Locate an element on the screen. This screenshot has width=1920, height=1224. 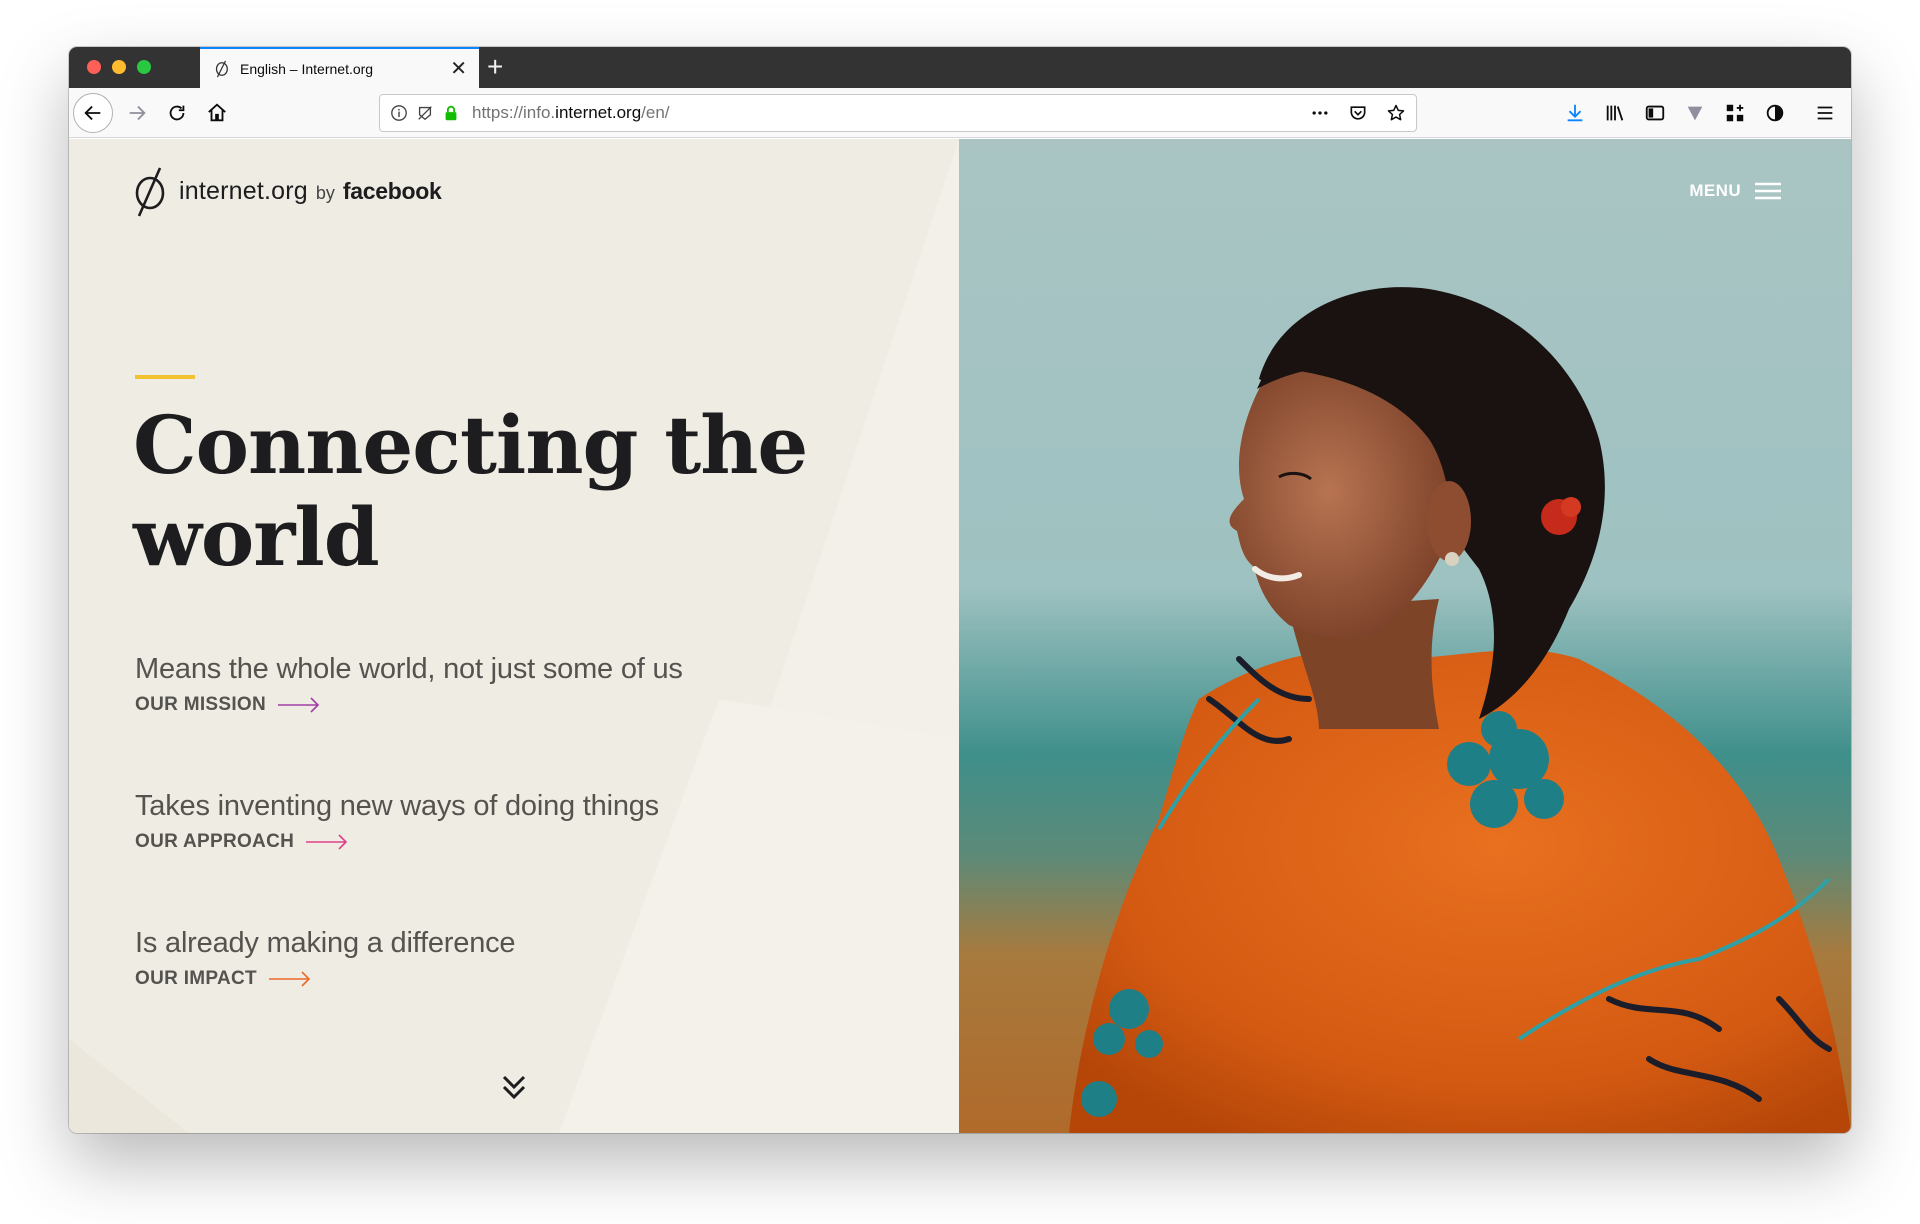
internet-org-logo-icon is located at coordinates (150, 192).